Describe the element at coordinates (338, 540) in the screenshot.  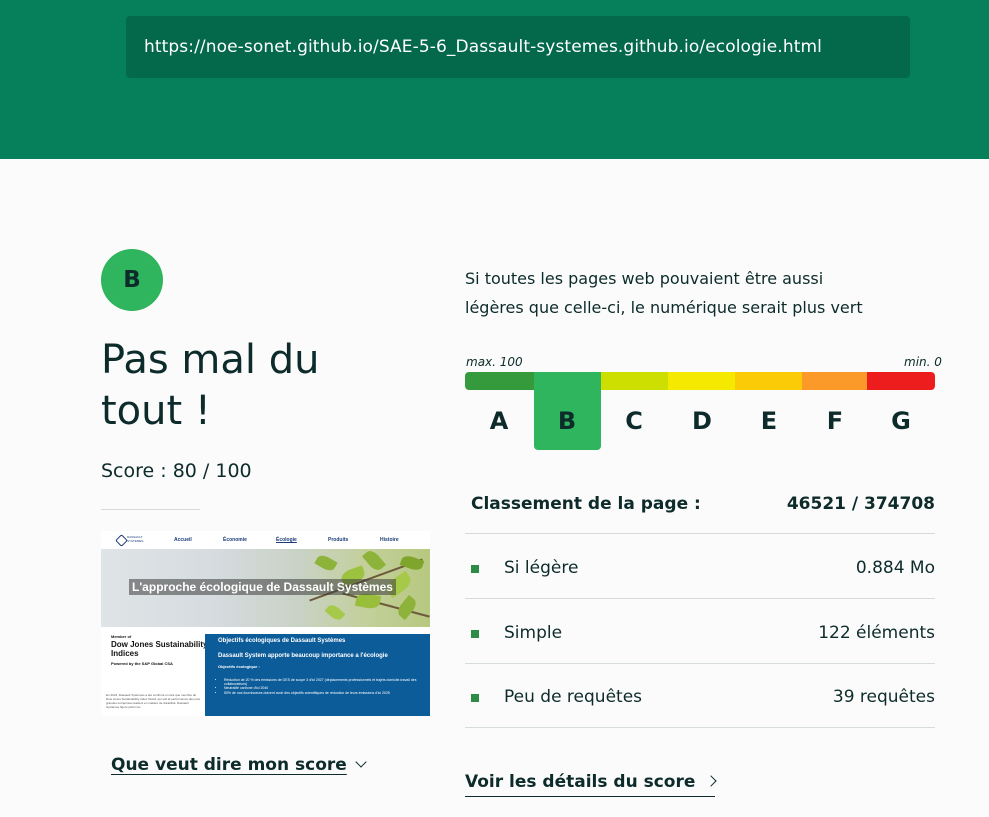
I see `thumbnail-nav-item: Produits` at that location.